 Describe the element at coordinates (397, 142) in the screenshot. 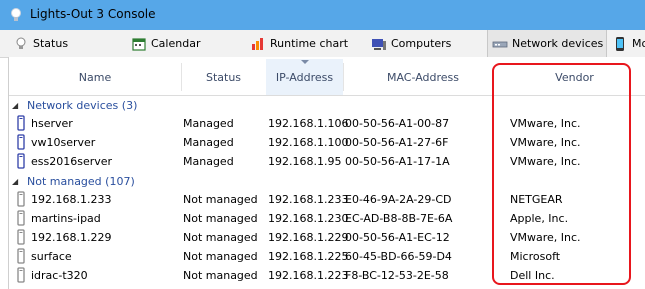

I see `cell-mac: 00-50-56-A1-27-6F` at that location.